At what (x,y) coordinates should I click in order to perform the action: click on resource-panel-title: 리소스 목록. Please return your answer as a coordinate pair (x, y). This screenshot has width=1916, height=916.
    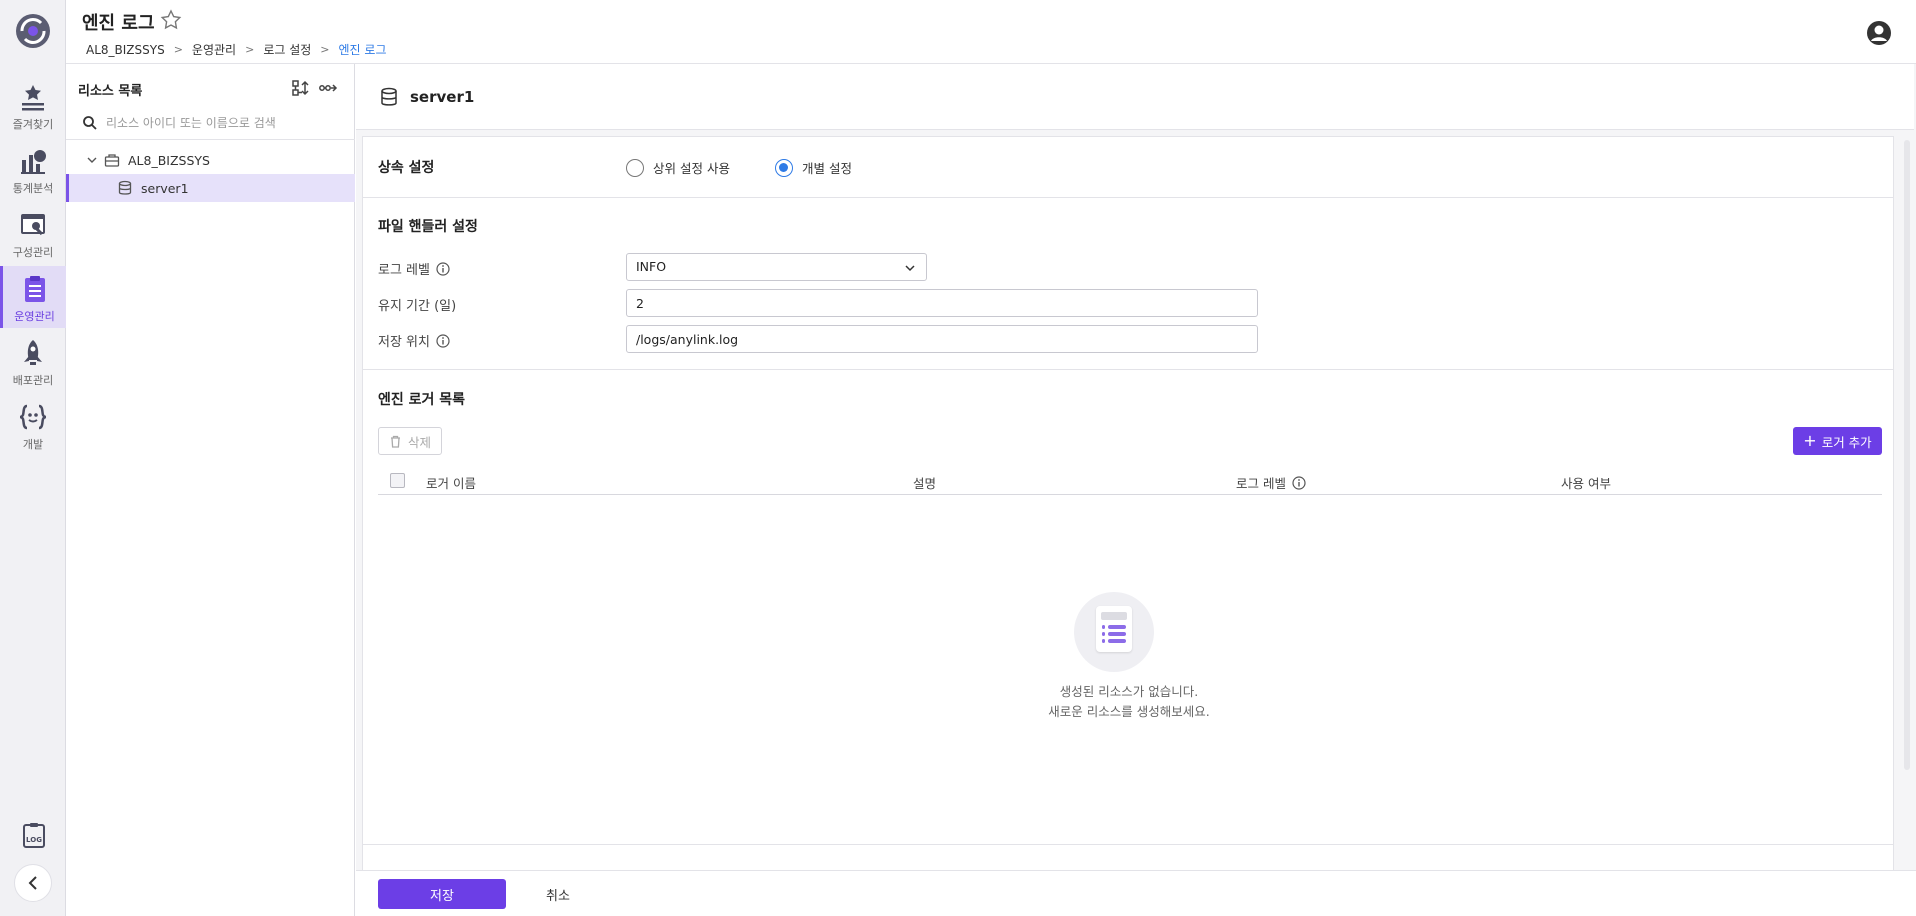
    Looking at the image, I should click on (110, 91).